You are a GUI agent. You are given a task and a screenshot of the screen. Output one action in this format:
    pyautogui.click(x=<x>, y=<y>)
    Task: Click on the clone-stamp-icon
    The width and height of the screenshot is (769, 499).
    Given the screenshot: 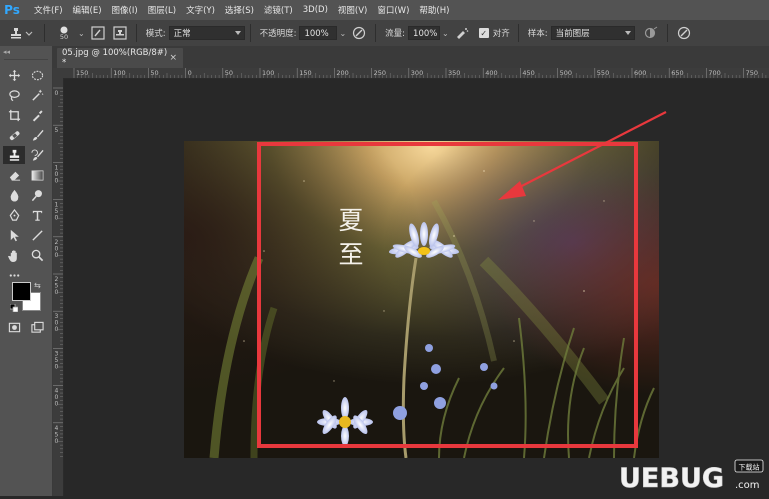 What is the action you would take?
    pyautogui.click(x=14, y=155)
    